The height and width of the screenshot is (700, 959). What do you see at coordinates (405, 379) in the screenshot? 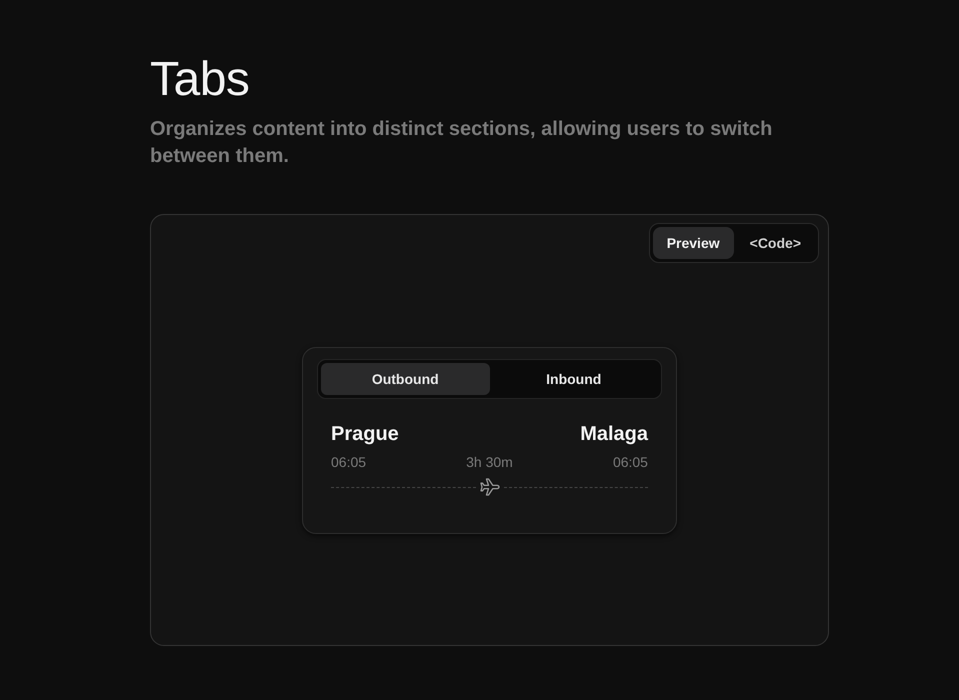
I see `tab: Outbound` at bounding box center [405, 379].